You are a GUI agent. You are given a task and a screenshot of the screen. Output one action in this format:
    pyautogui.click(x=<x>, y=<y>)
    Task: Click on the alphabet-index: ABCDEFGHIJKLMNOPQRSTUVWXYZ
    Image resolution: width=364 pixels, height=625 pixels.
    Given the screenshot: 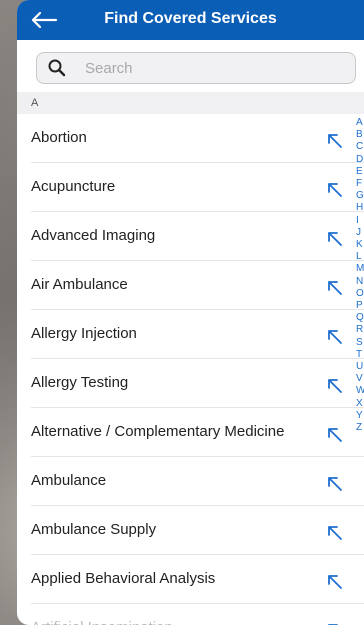 What is the action you would take?
    pyautogui.click(x=360, y=275)
    